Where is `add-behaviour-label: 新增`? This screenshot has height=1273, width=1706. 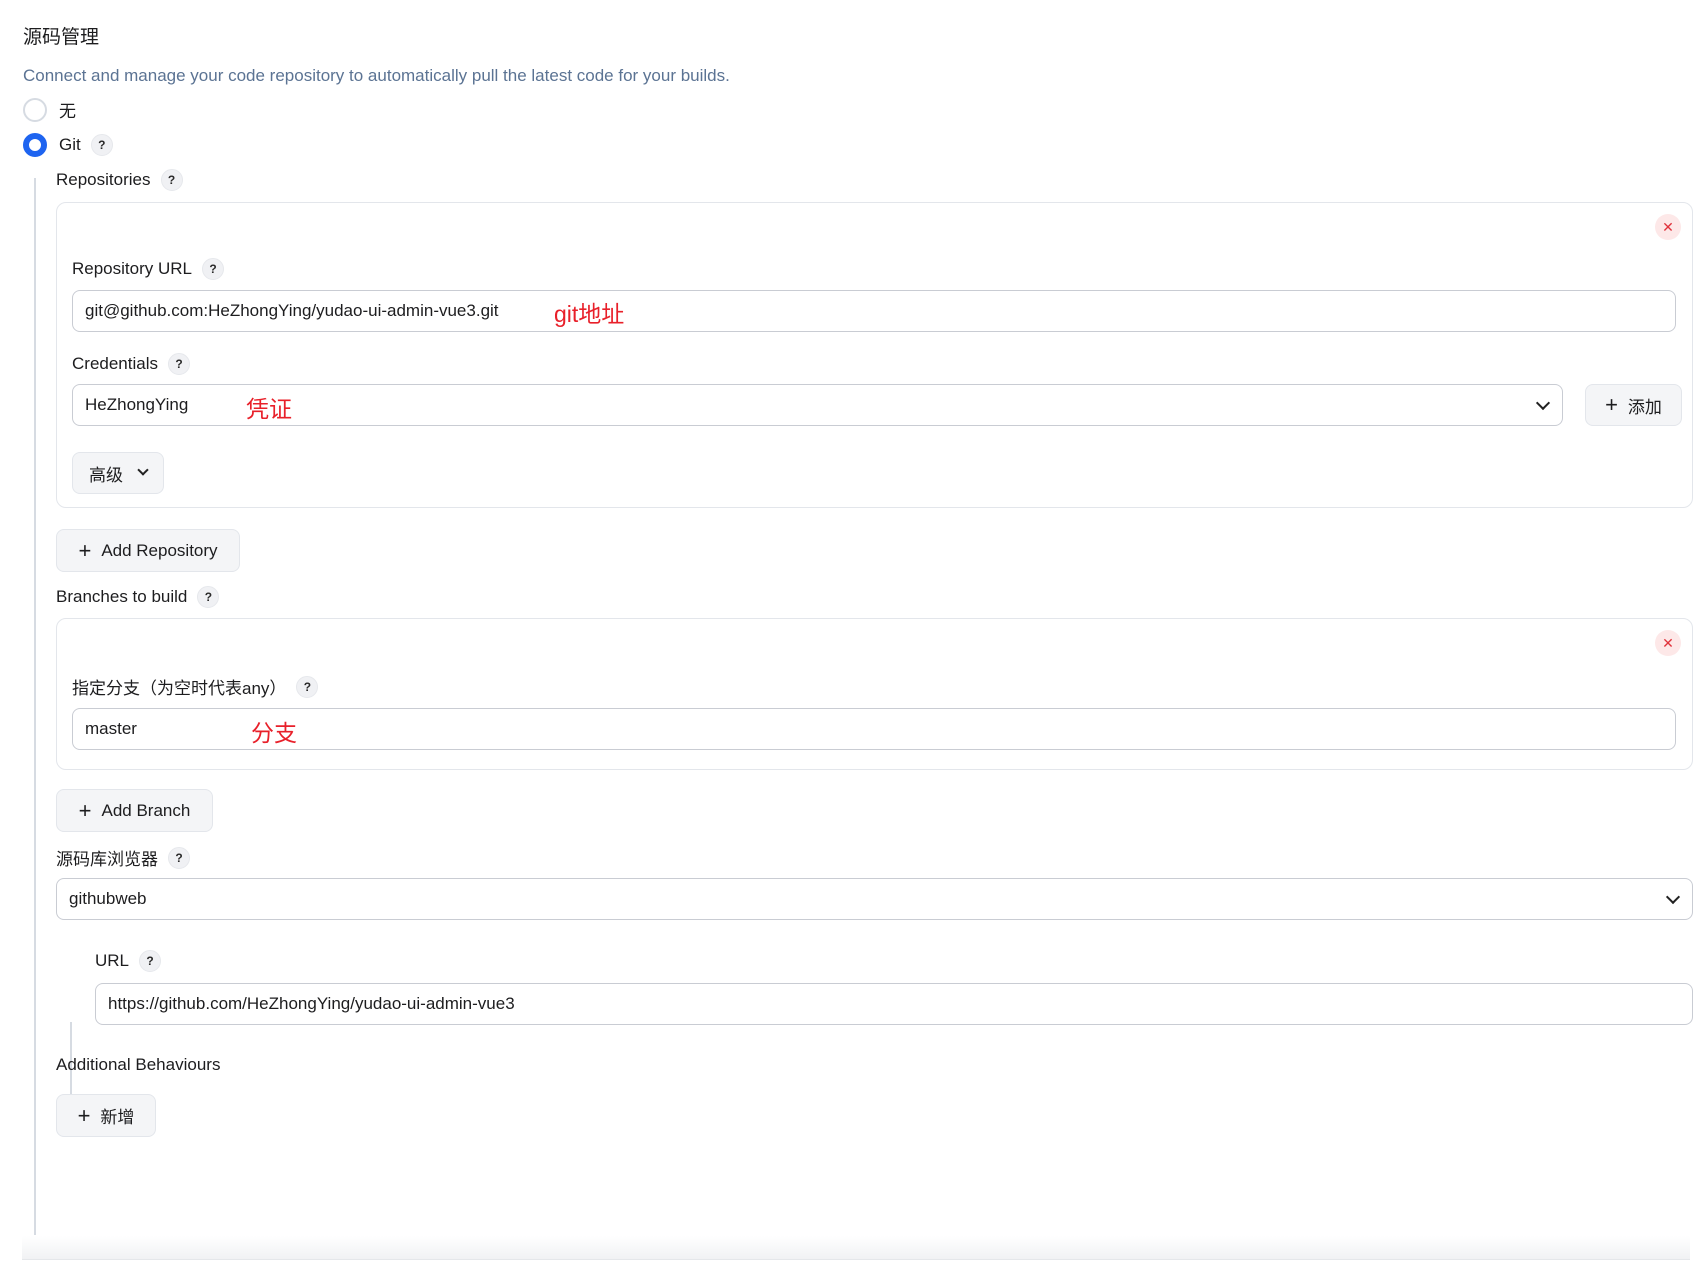
add-behaviour-label: 新增 is located at coordinates (117, 1117).